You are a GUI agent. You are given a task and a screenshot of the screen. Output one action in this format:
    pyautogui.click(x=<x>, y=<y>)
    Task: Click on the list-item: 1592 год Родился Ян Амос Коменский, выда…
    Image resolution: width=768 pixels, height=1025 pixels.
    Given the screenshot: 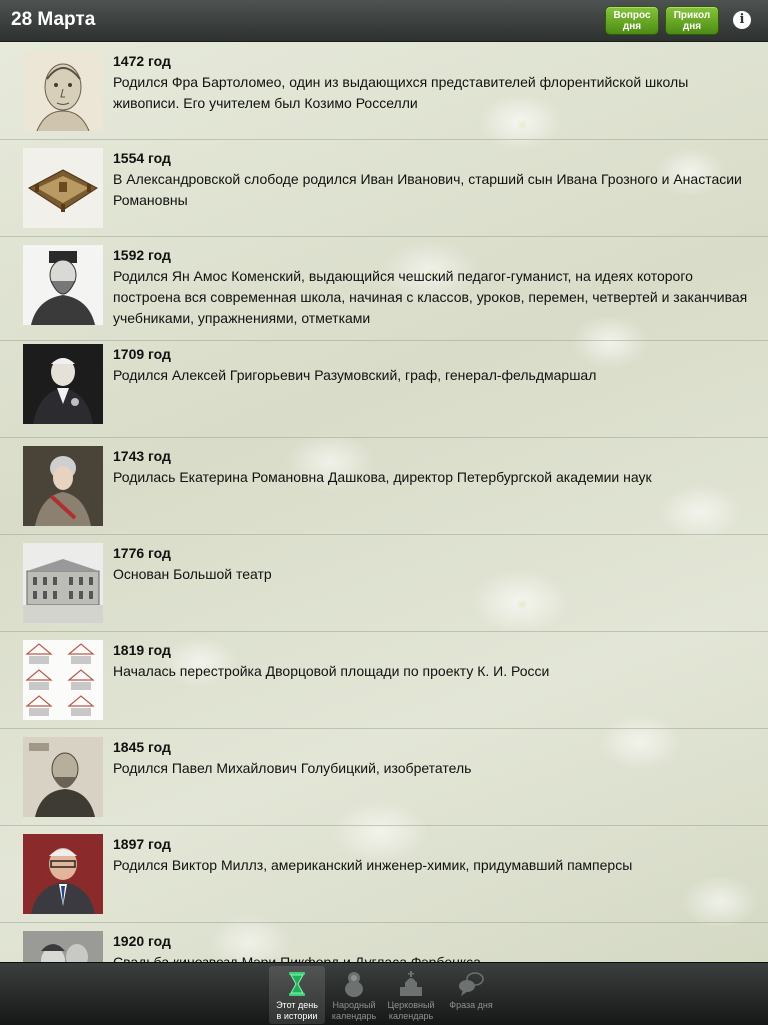 What is the action you would take?
    pyautogui.click(x=384, y=289)
    